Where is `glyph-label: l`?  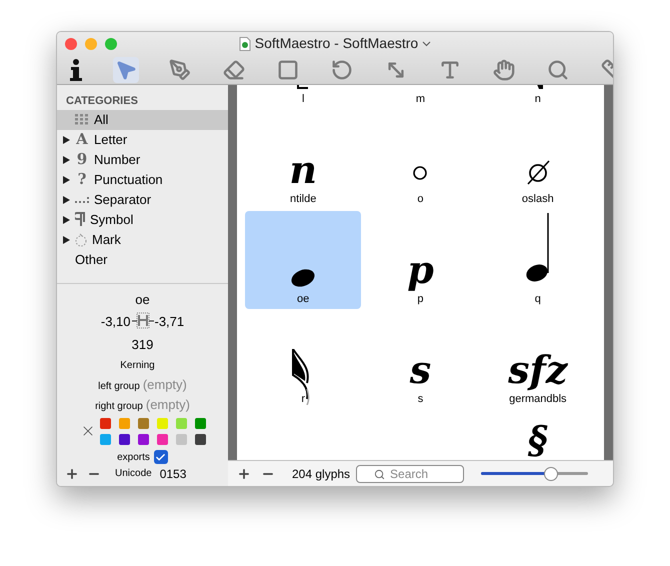 glyph-label: l is located at coordinates (303, 99).